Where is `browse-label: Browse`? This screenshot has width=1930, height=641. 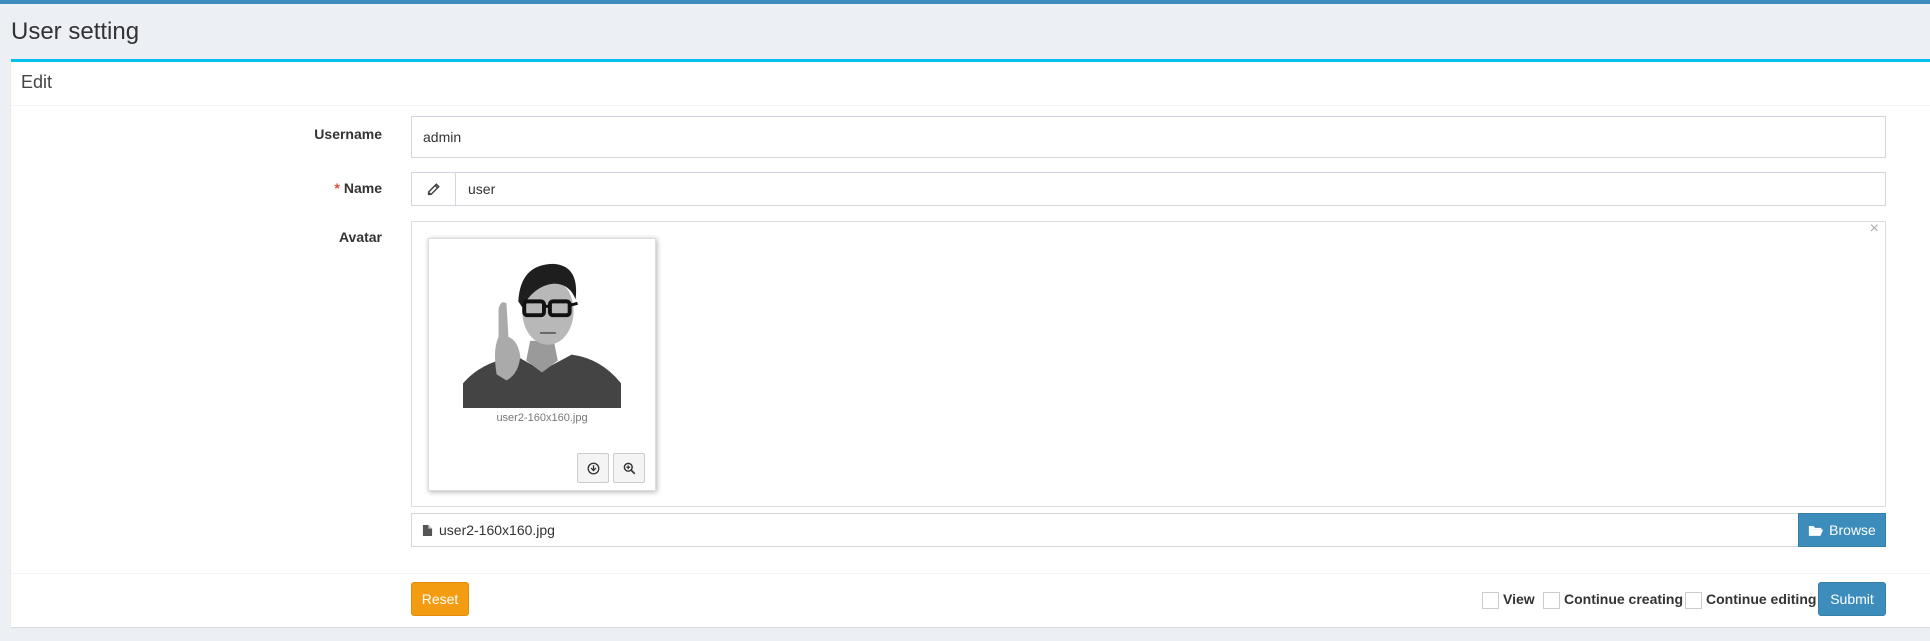
browse-label: Browse is located at coordinates (1852, 530).